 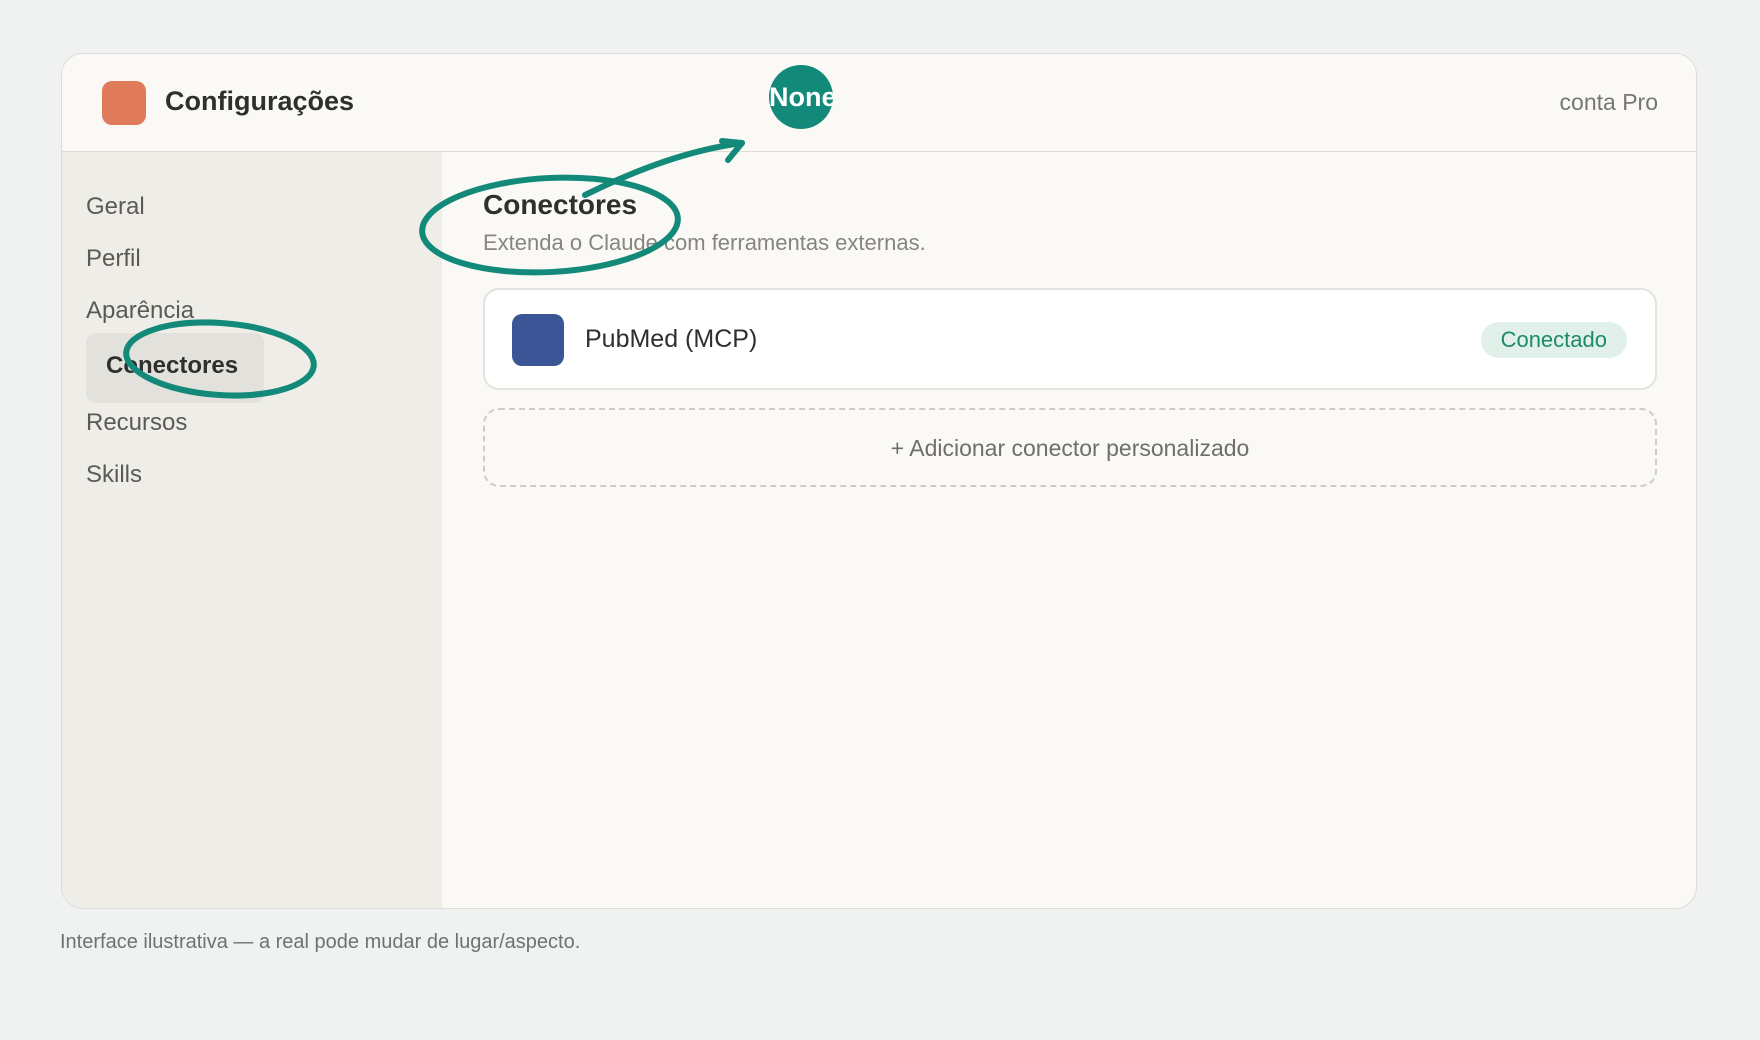 What do you see at coordinates (113, 259) in the screenshot?
I see `sidebar-item-perfil: Perfil` at bounding box center [113, 259].